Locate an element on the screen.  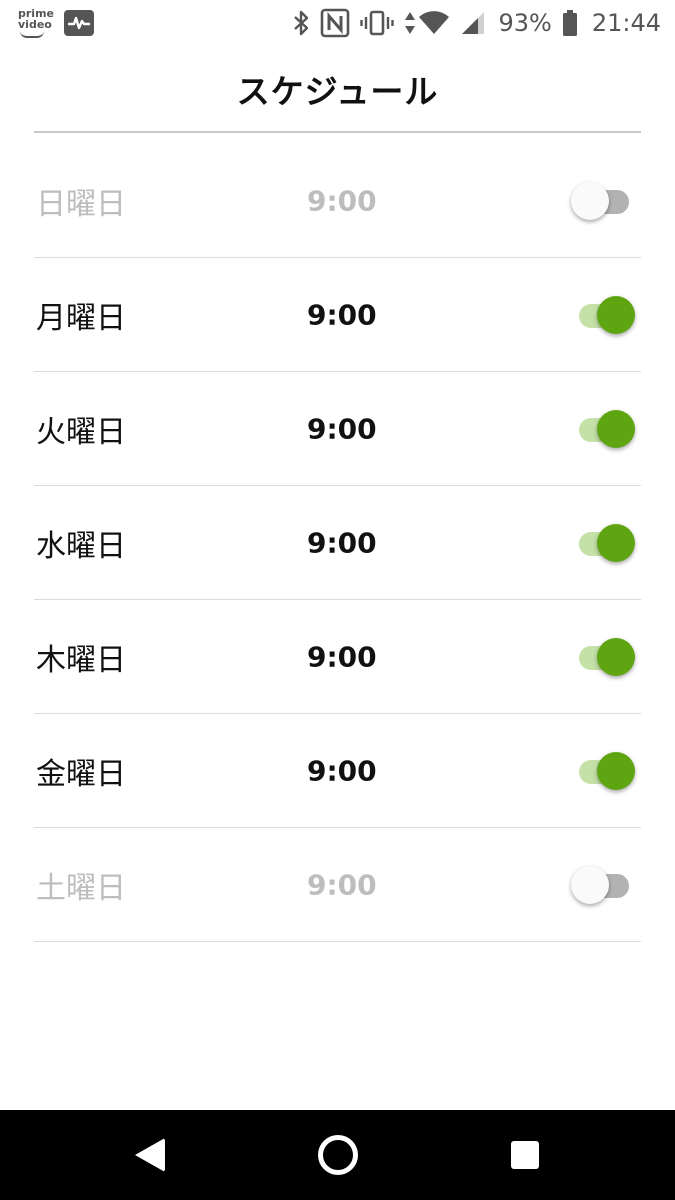
schedule-row-saturday: 土曜日 9:00 is located at coordinates (337, 885).